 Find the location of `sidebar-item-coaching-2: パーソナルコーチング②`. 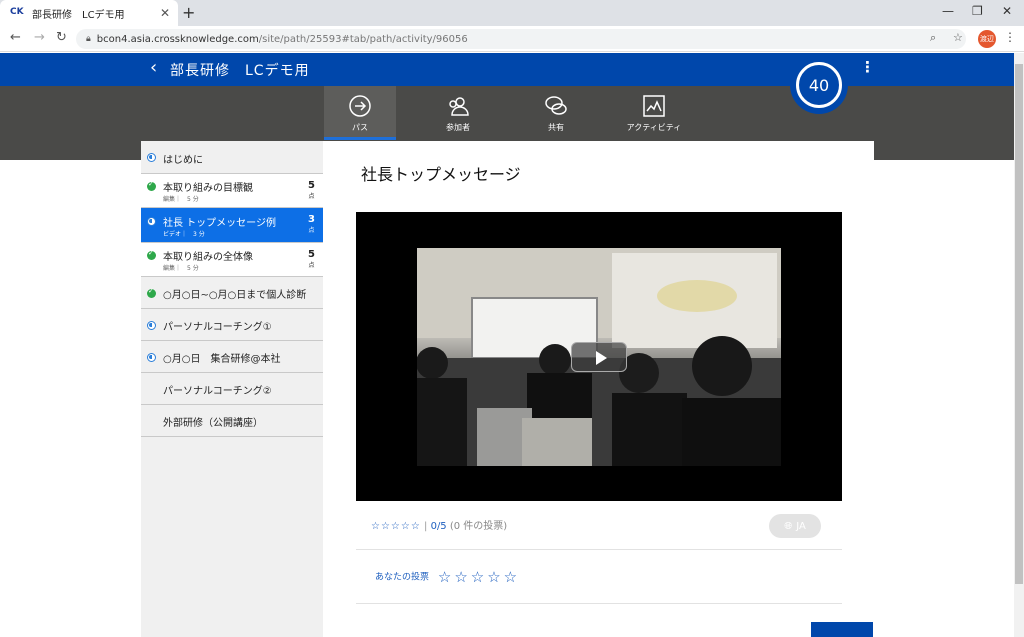

sidebar-item-coaching-2: パーソナルコーチング② is located at coordinates (232, 389).